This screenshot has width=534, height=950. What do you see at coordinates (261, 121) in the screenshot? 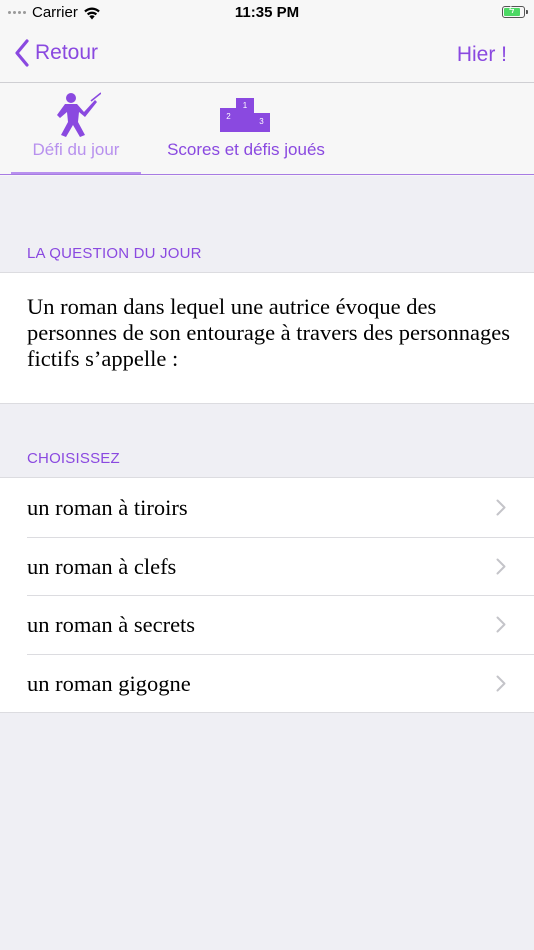
I see `svg-text: 3` at bounding box center [261, 121].